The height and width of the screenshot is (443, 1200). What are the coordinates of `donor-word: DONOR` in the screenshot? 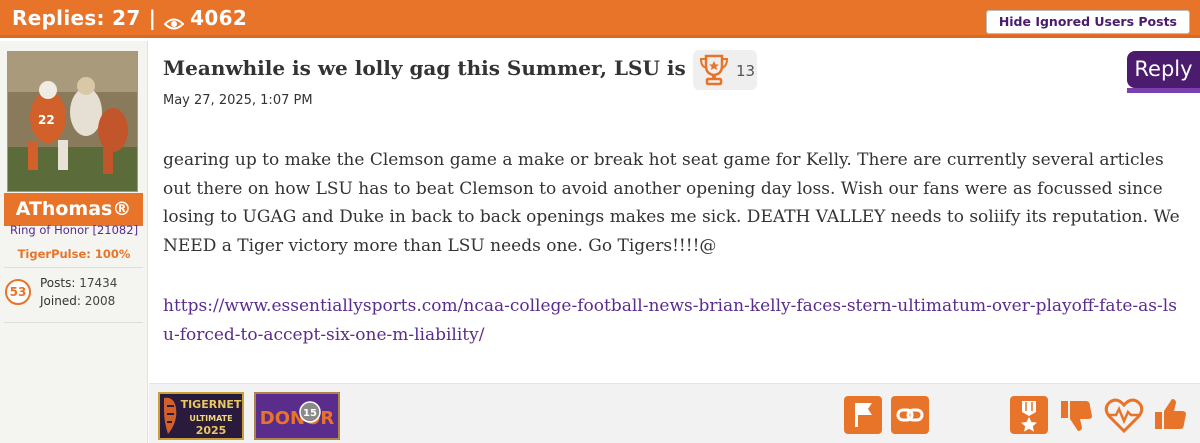 It's located at (297, 418).